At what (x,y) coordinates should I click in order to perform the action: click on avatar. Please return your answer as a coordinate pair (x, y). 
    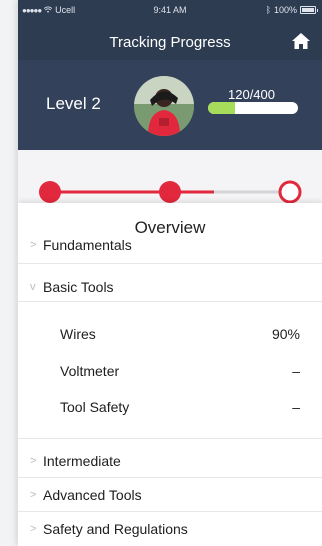
    Looking at the image, I should click on (164, 106).